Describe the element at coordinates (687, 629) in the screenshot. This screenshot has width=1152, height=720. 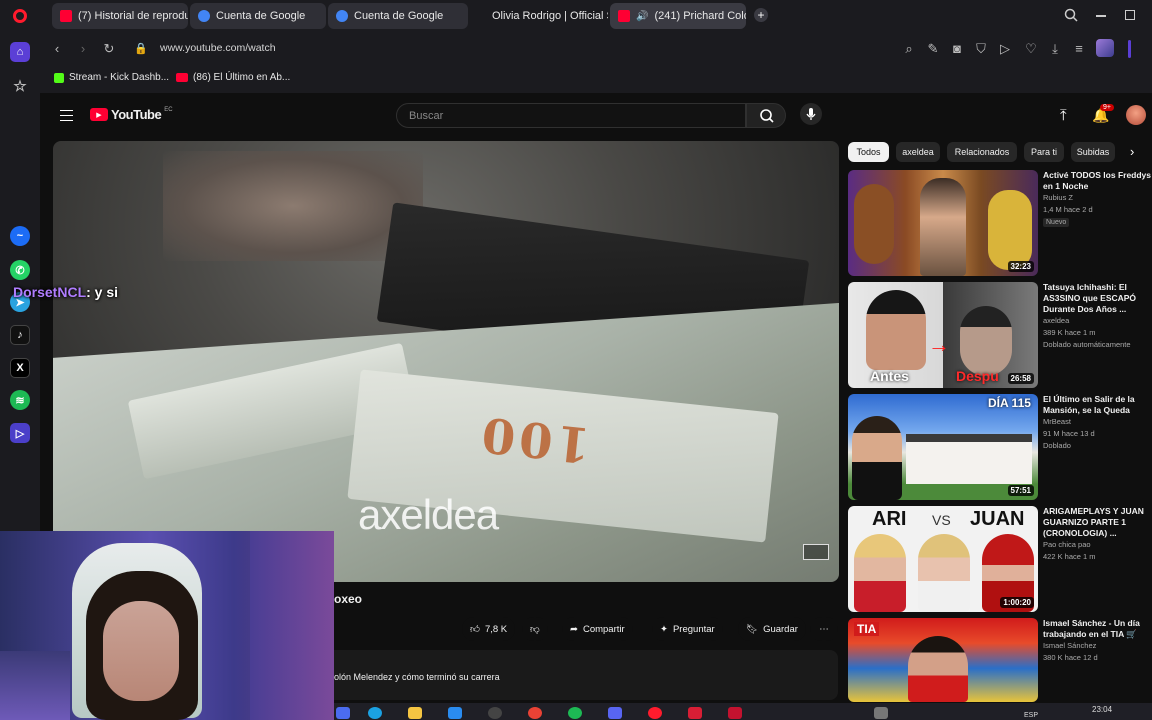
I see `ask-button: ✦ Preguntar` at that location.